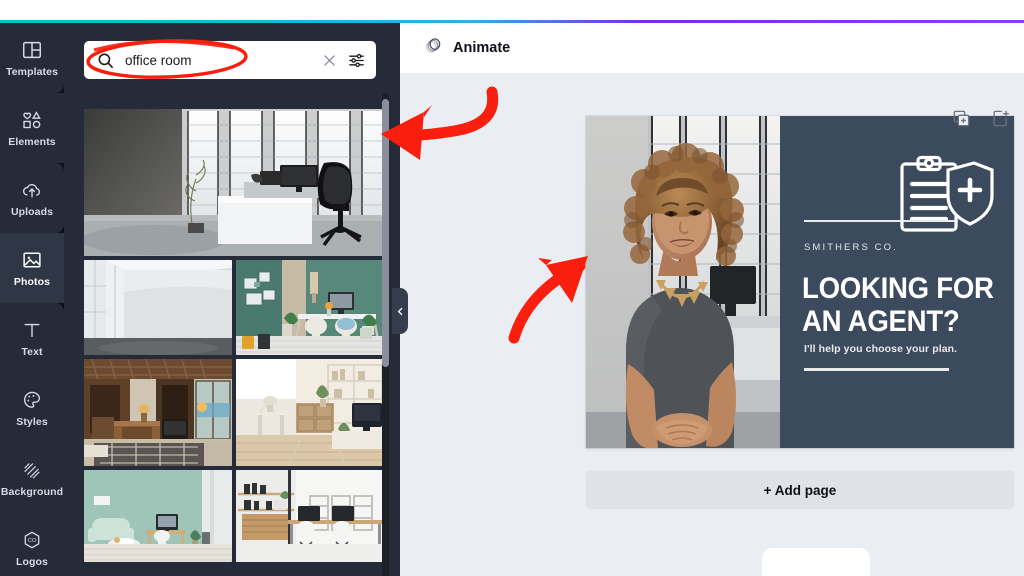 The height and width of the screenshot is (576, 1024). I want to click on design-headline: LOOKING FOR AN AGENT?, so click(901, 305).